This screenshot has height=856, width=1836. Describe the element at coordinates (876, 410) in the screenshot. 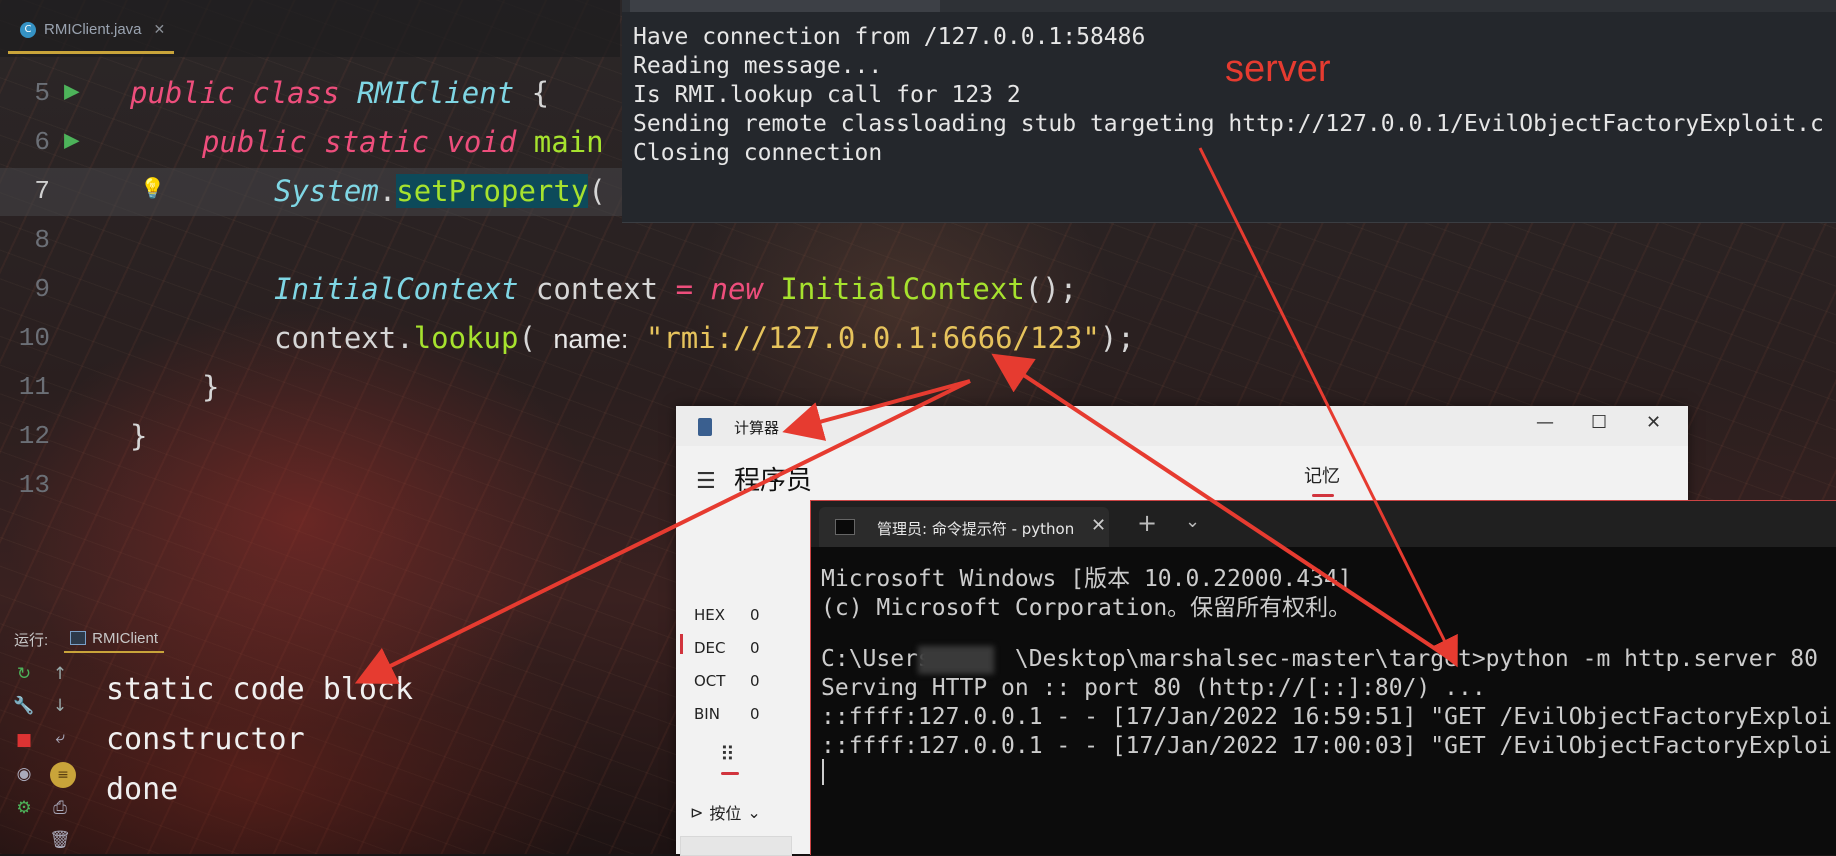

I see `arrow-lookup-to-calculator` at that location.